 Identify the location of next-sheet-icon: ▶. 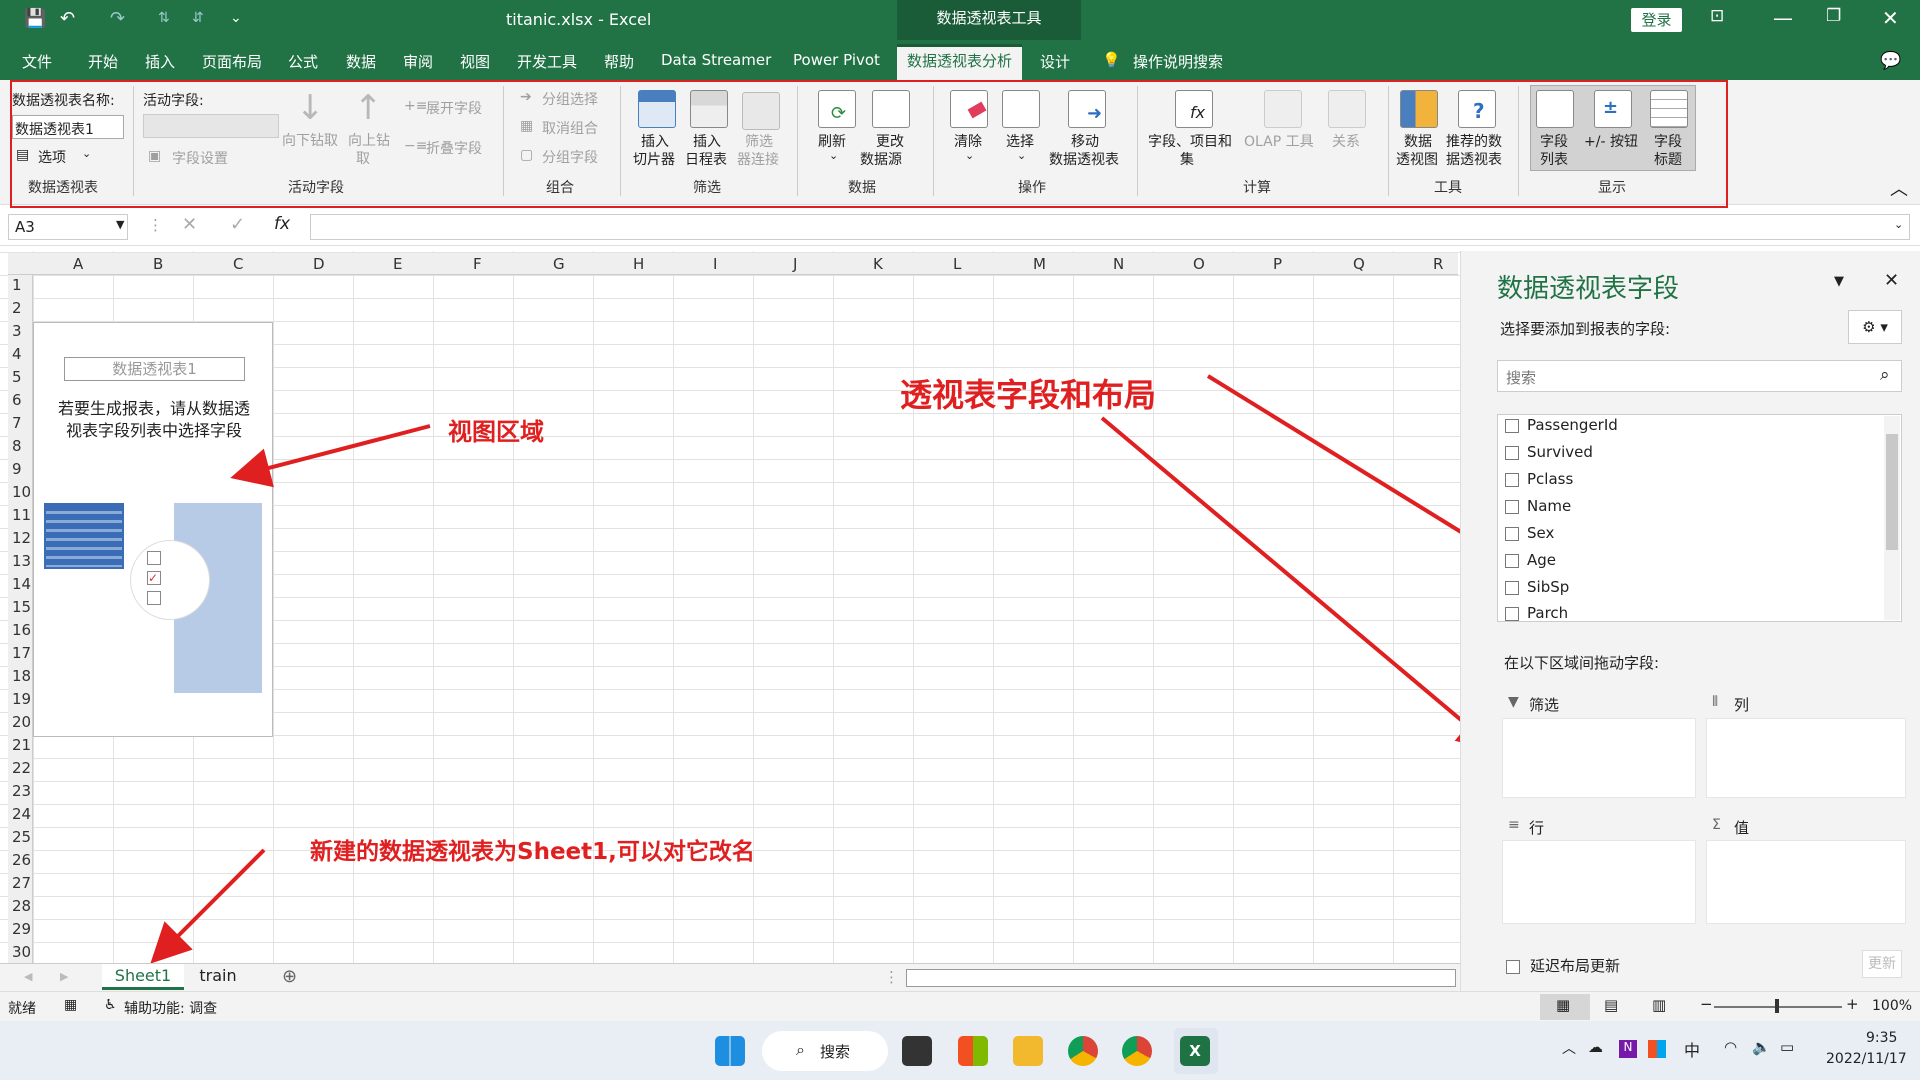
(64, 976).